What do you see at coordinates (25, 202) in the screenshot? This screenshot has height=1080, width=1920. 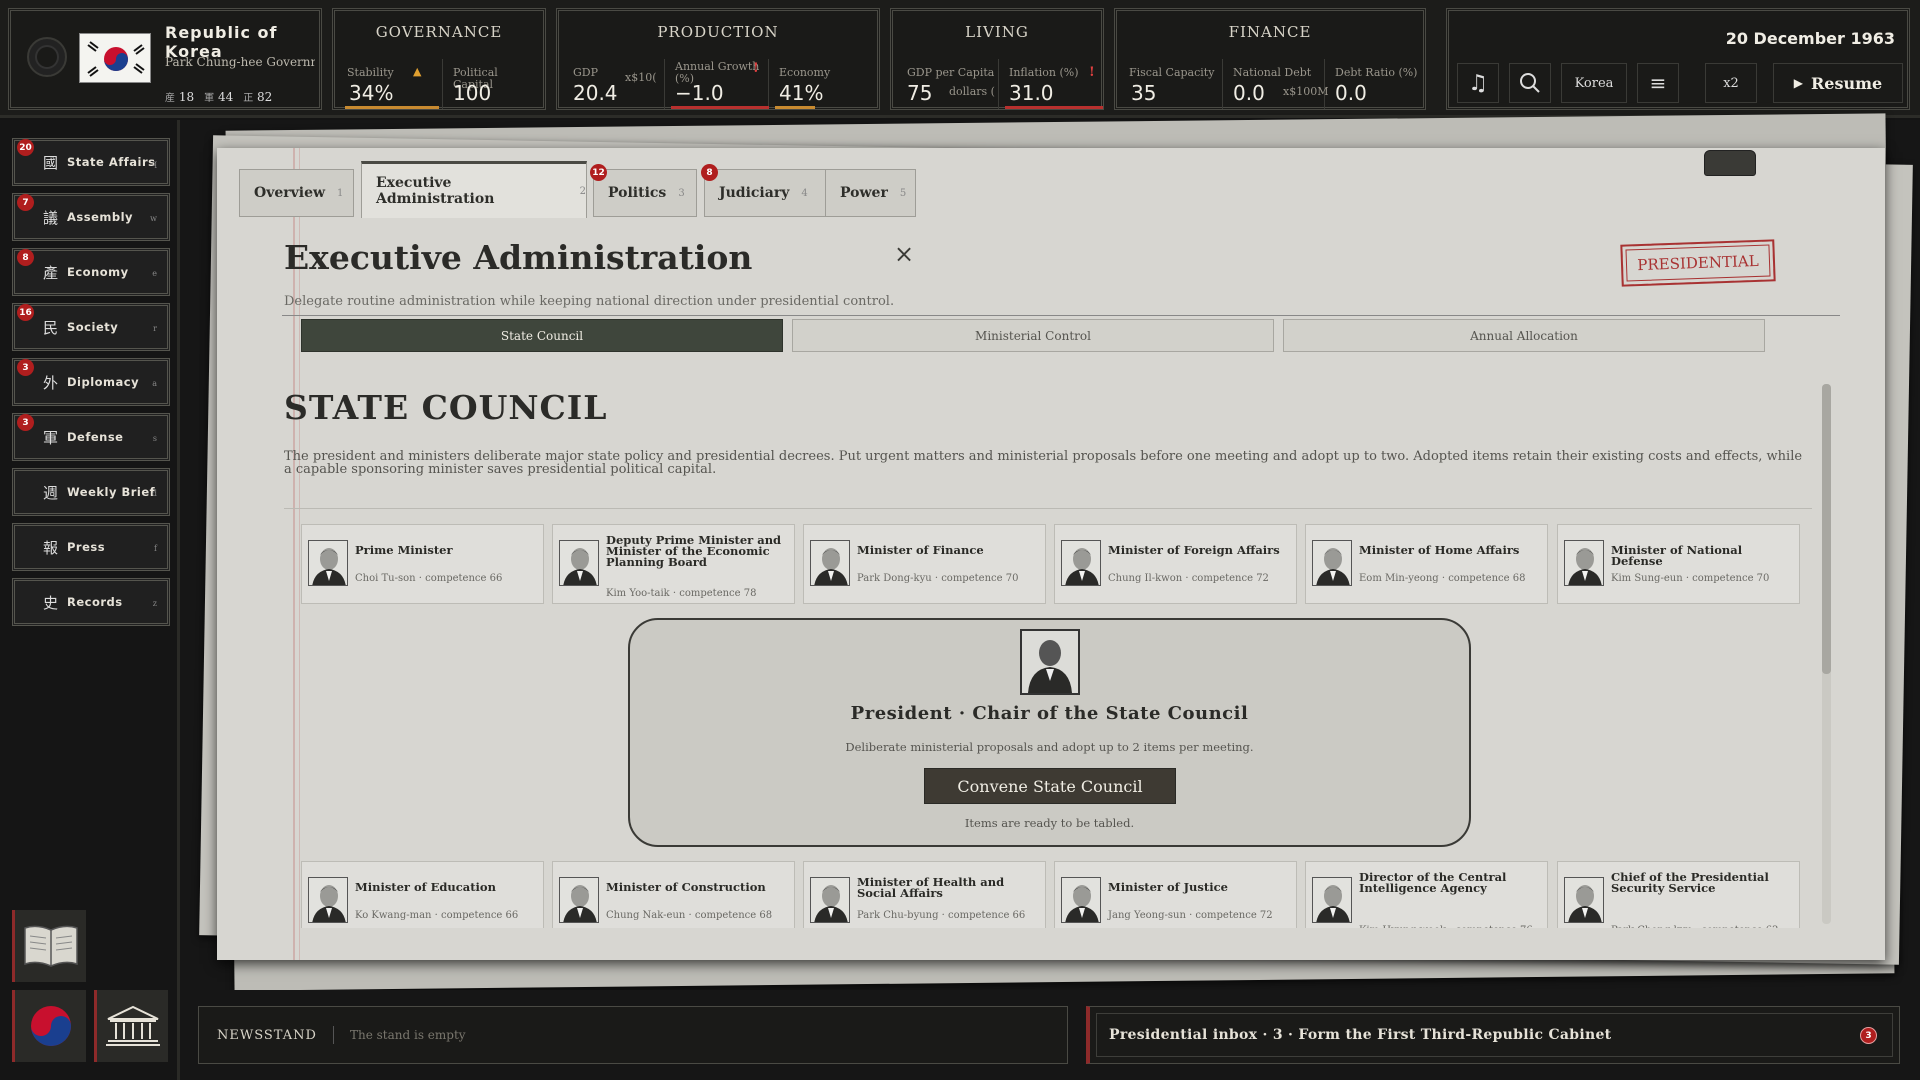 I see `notification-badge: 7` at bounding box center [25, 202].